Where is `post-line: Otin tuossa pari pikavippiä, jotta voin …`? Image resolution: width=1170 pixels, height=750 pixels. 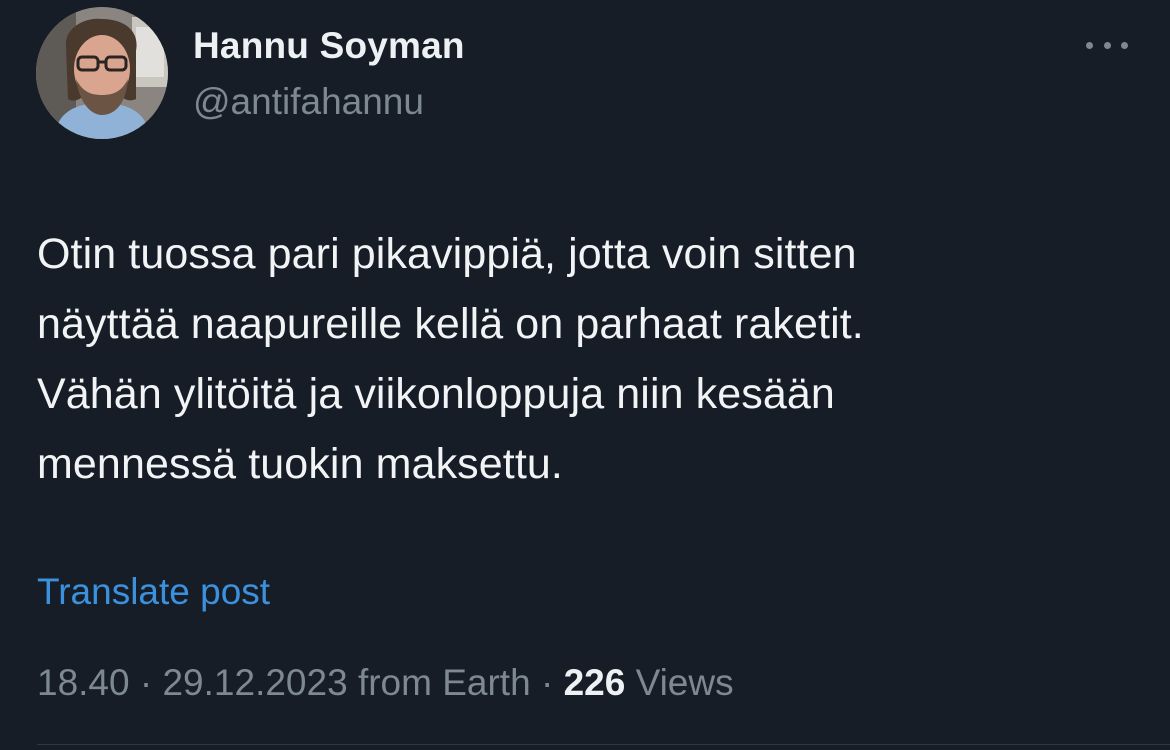 post-line: Otin tuossa pari pikavippiä, jotta voin … is located at coordinates (447, 254).